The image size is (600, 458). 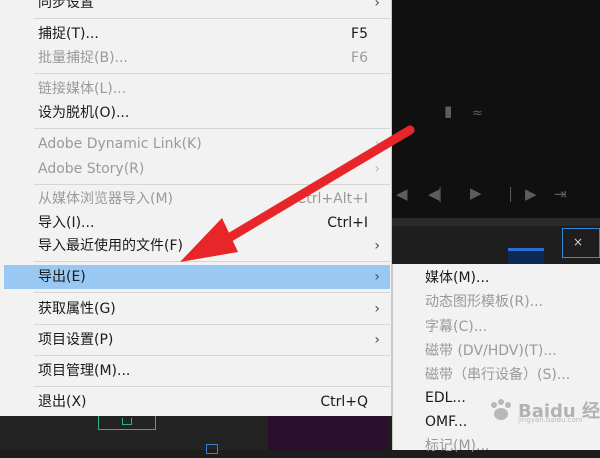 What do you see at coordinates (197, 169) in the screenshot?
I see `menu-item-adobe-story: Adobe Story(R) ›` at bounding box center [197, 169].